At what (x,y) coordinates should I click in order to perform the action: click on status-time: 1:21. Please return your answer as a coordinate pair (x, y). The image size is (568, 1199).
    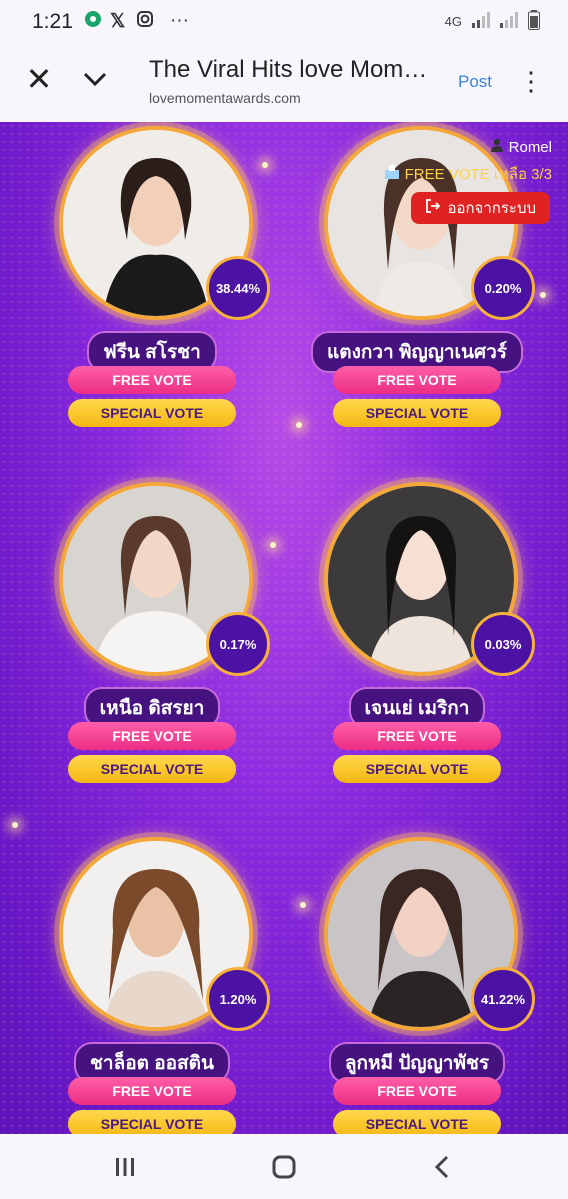
    Looking at the image, I should click on (52, 21).